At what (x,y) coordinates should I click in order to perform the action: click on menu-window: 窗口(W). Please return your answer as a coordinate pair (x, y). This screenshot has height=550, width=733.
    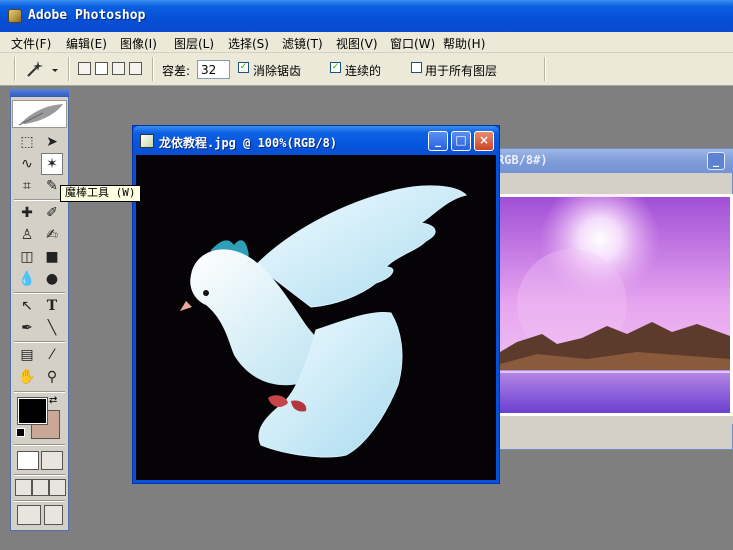
    Looking at the image, I should click on (412, 43).